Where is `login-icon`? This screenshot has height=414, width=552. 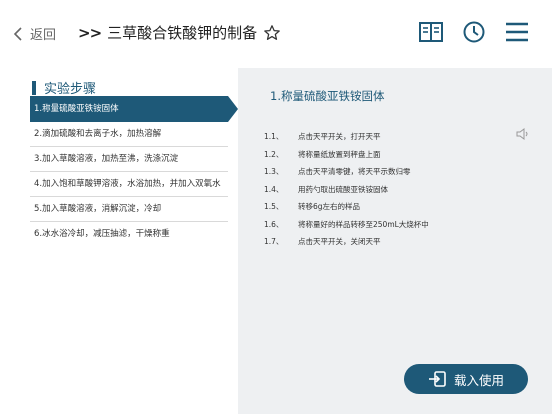 login-icon is located at coordinates (437, 379).